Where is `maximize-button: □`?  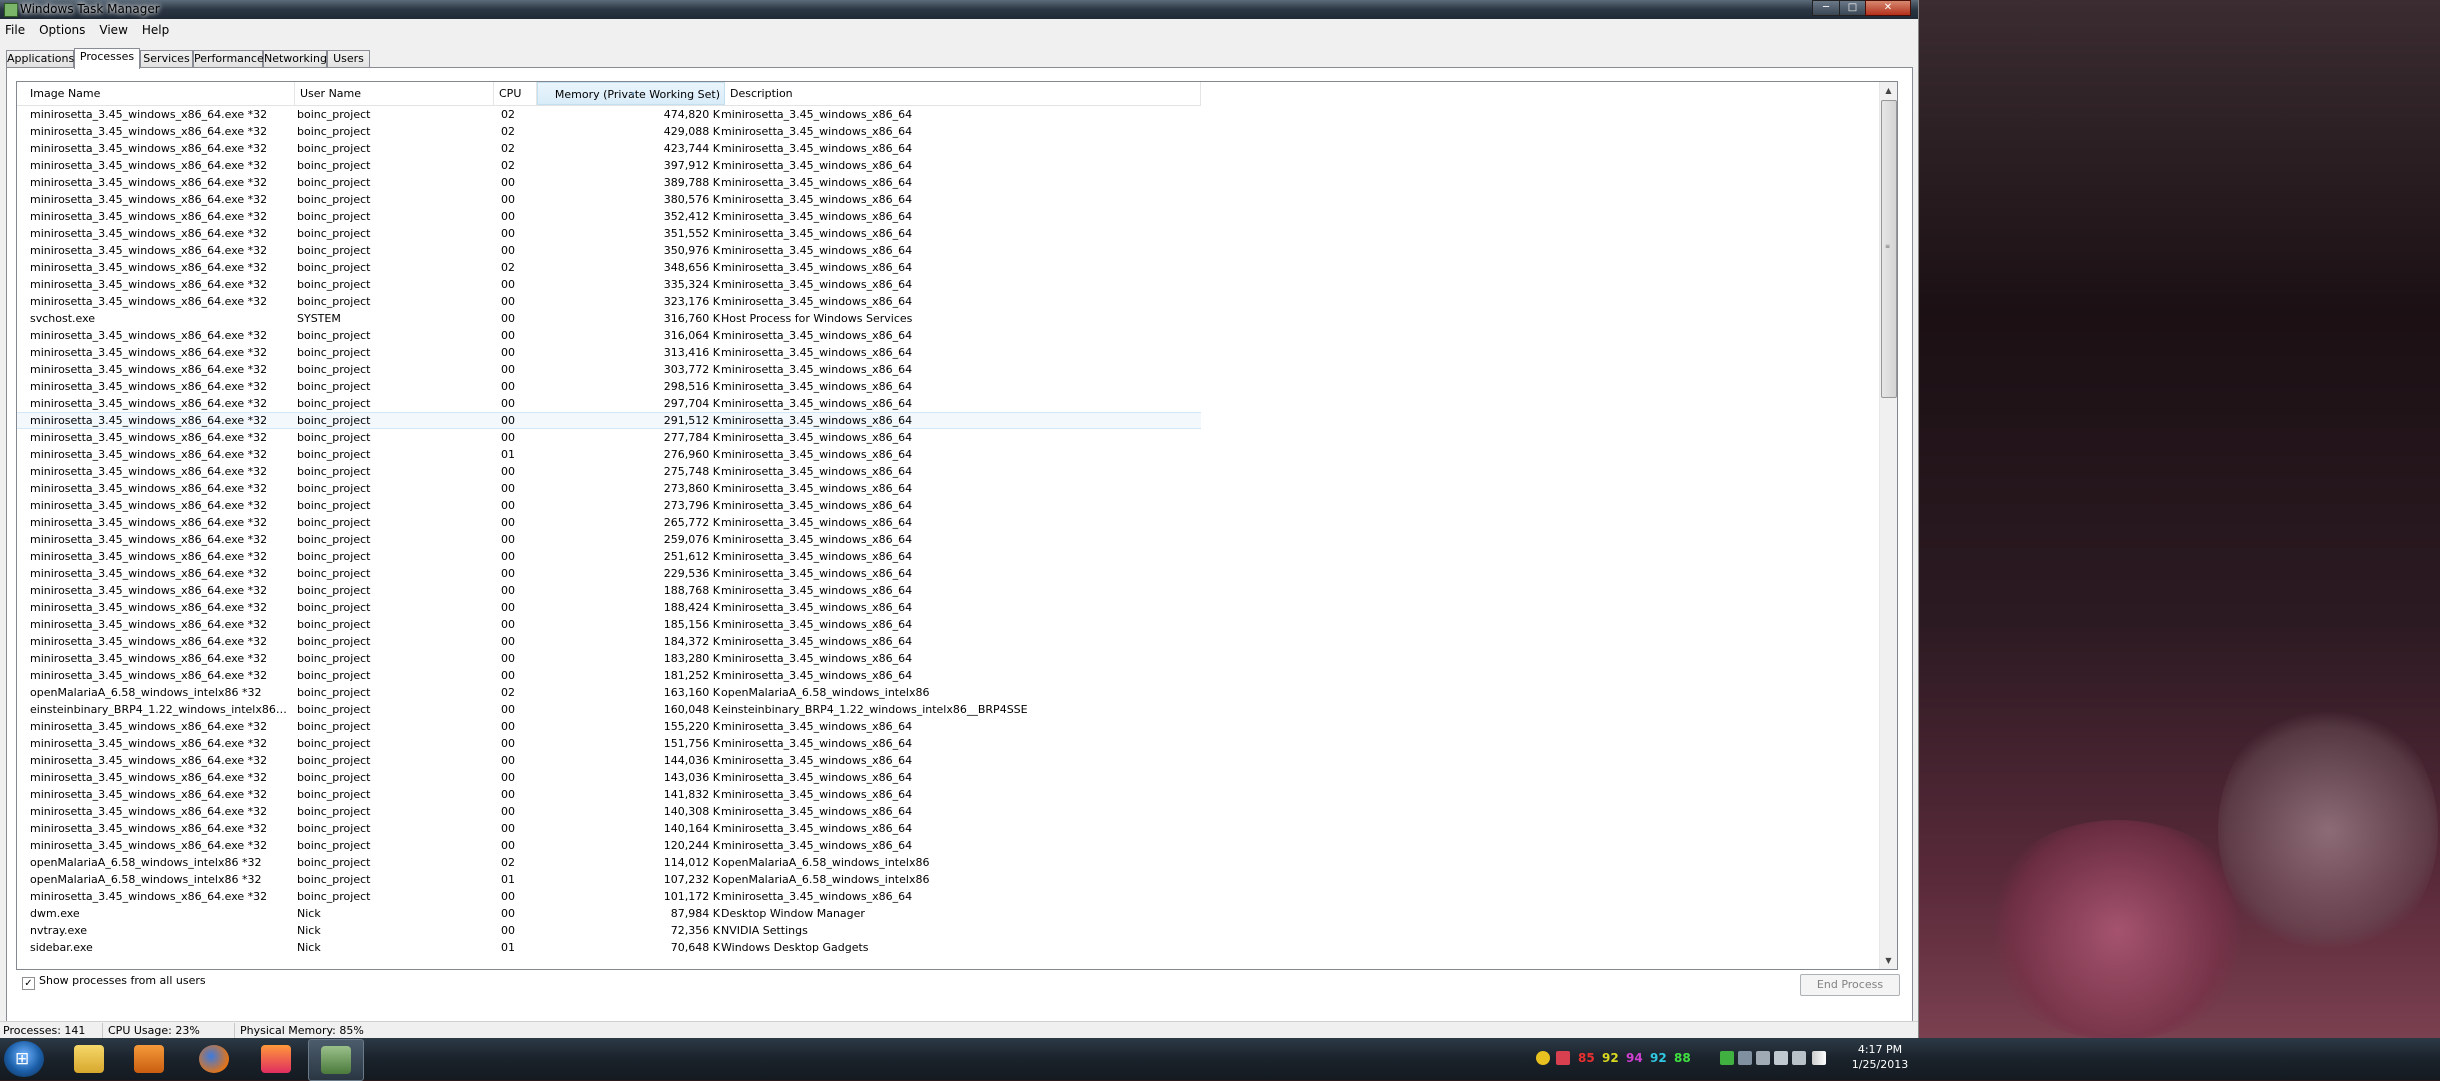 maximize-button: □ is located at coordinates (1852, 8).